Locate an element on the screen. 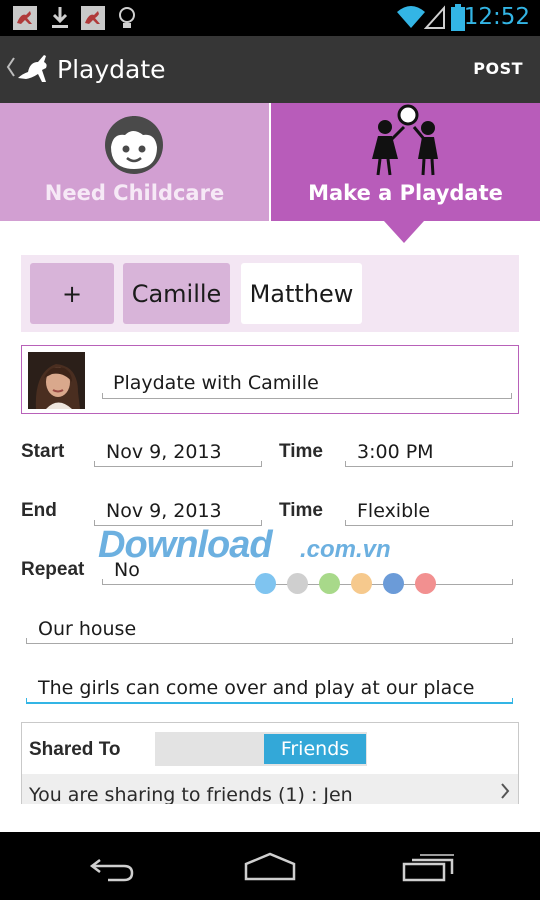  sharing-summary-text: You are sharing to friends (1) : Jen is located at coordinates (191, 794).